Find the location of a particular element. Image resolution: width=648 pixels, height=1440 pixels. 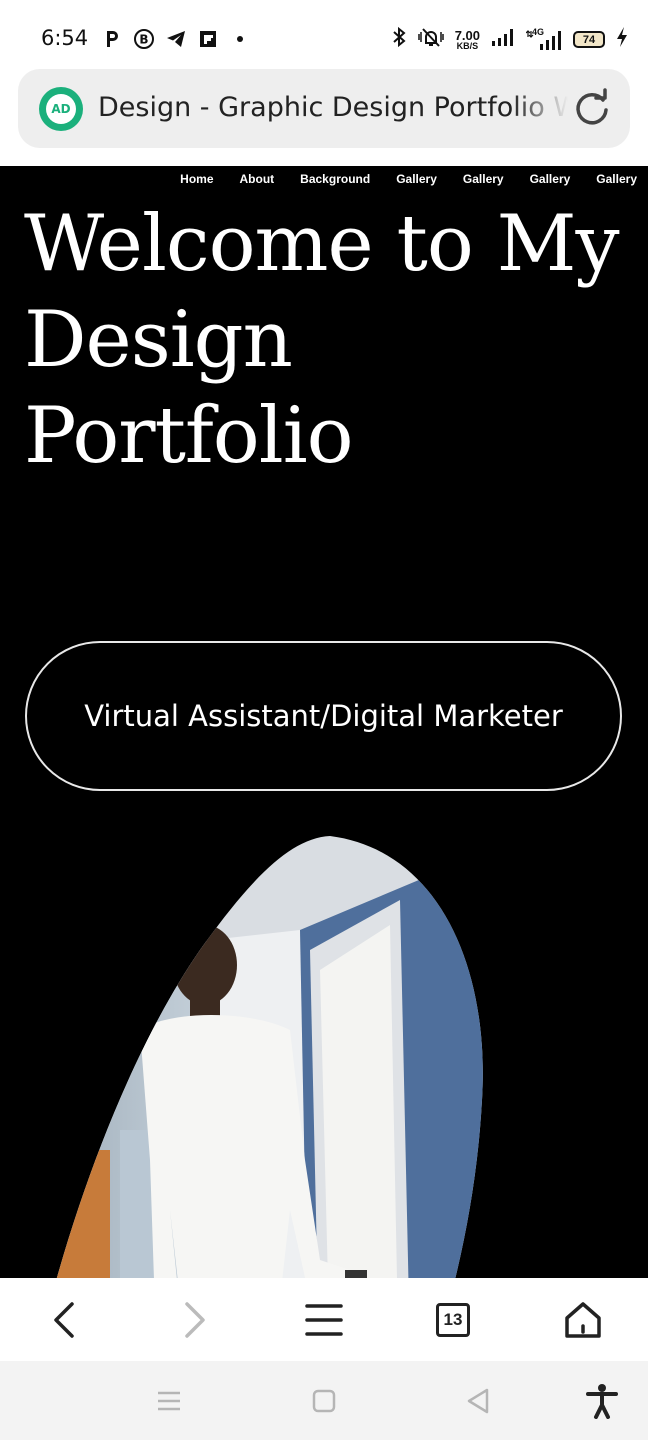

net-speed-value: 7.00 is located at coordinates (467, 35).